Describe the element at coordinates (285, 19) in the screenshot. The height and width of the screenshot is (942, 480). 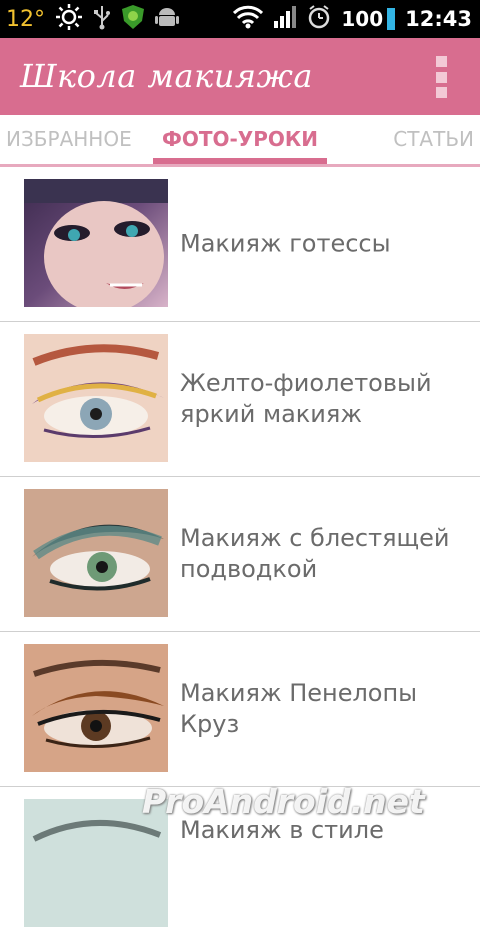
I see `signal-icon` at that location.